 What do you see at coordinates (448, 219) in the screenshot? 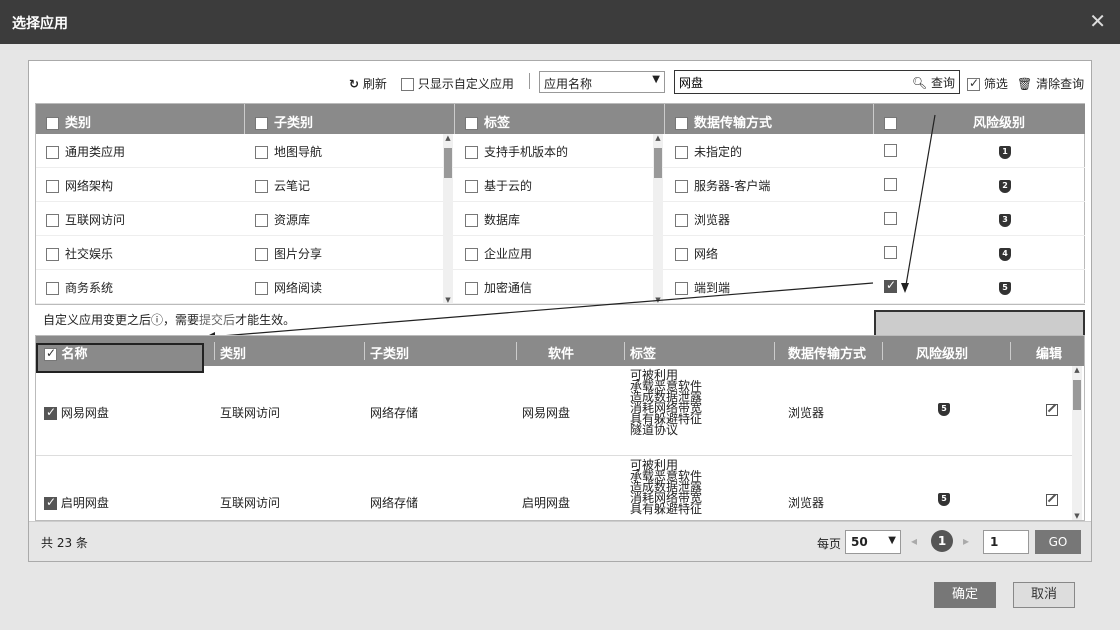
I see `subcategory-scrollbar: ▲ ▼` at bounding box center [448, 219].